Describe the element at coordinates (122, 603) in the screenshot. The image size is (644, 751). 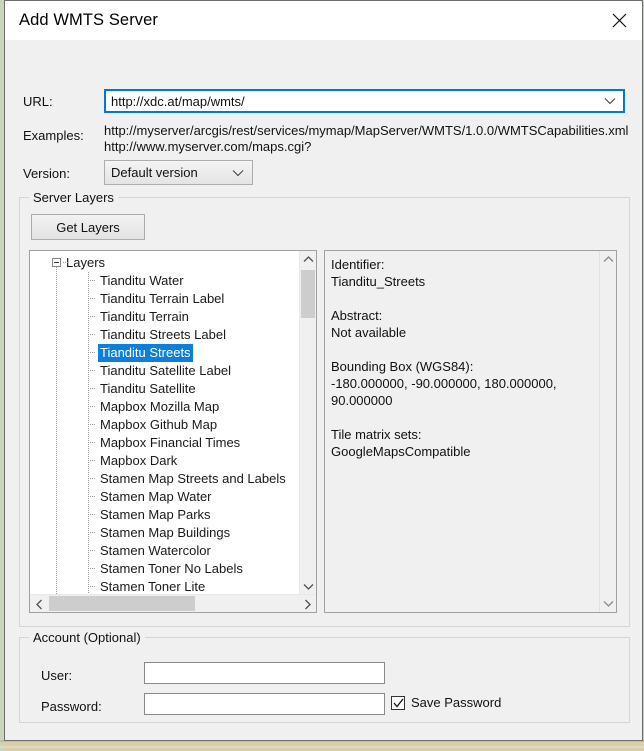
I see `tree-hscroll-thumb` at that location.